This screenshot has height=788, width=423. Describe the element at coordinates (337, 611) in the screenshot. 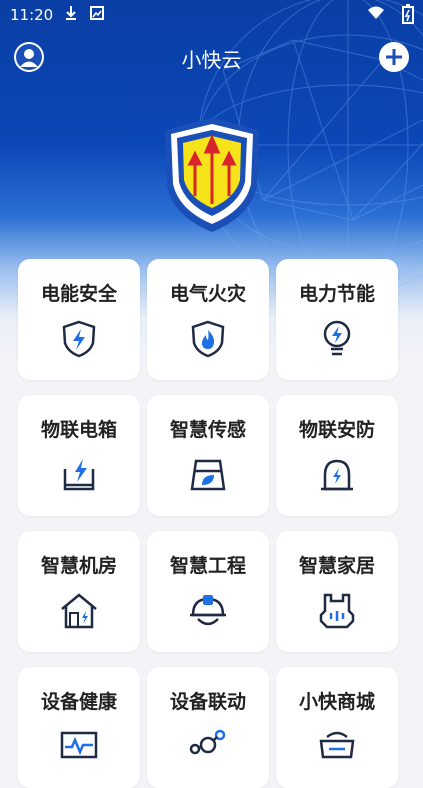

I see `smart-home-icon` at that location.